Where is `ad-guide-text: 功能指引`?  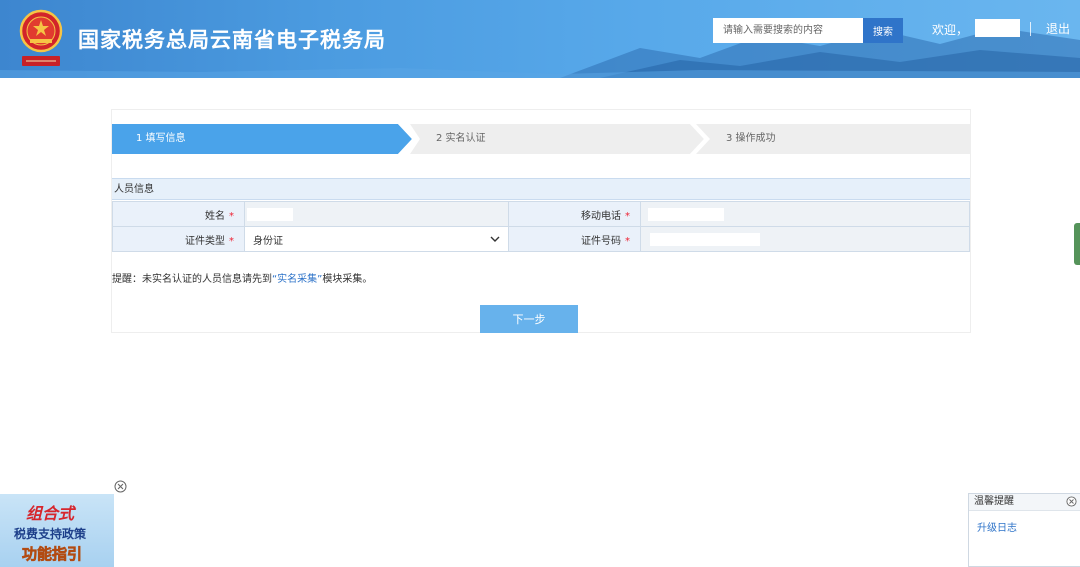 ad-guide-text: 功能指引 is located at coordinates (52, 554).